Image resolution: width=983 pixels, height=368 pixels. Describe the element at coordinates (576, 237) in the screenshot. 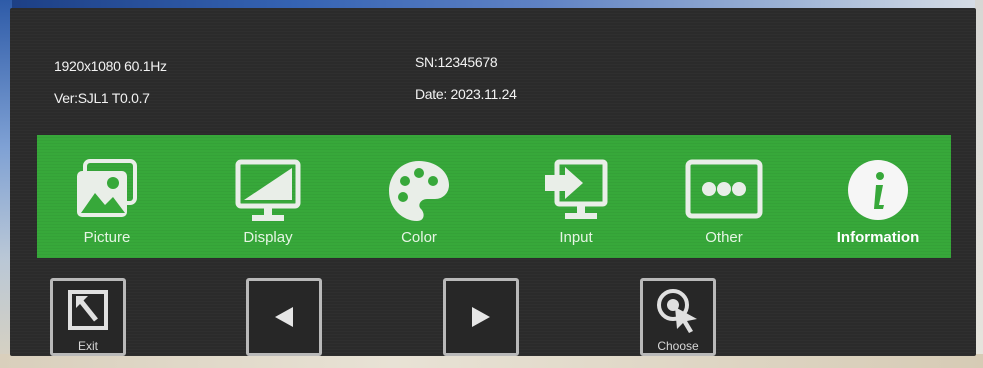

I see `menu-label-input: Input` at that location.